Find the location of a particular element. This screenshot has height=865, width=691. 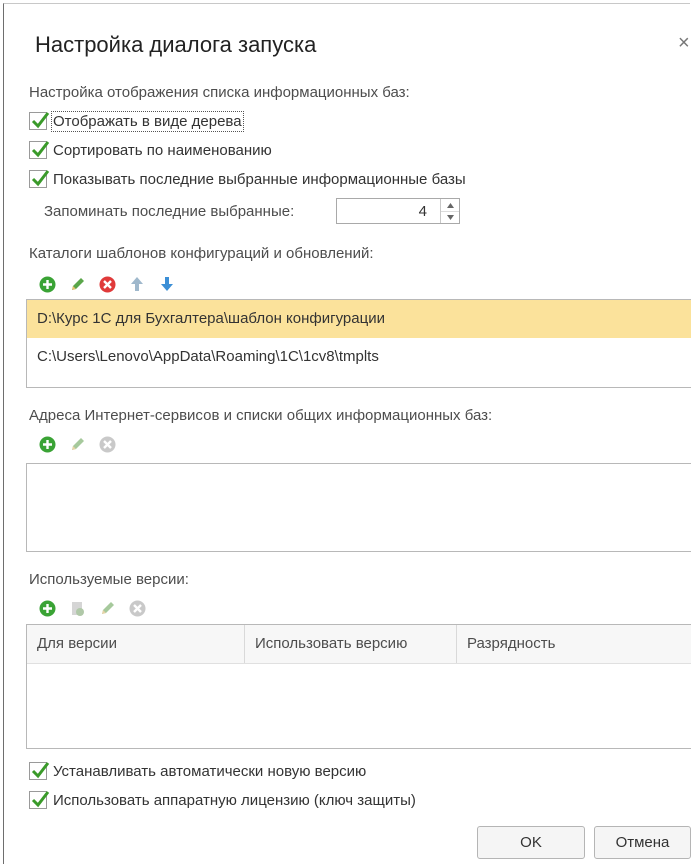

column-for-version: Для версии is located at coordinates (136, 644).